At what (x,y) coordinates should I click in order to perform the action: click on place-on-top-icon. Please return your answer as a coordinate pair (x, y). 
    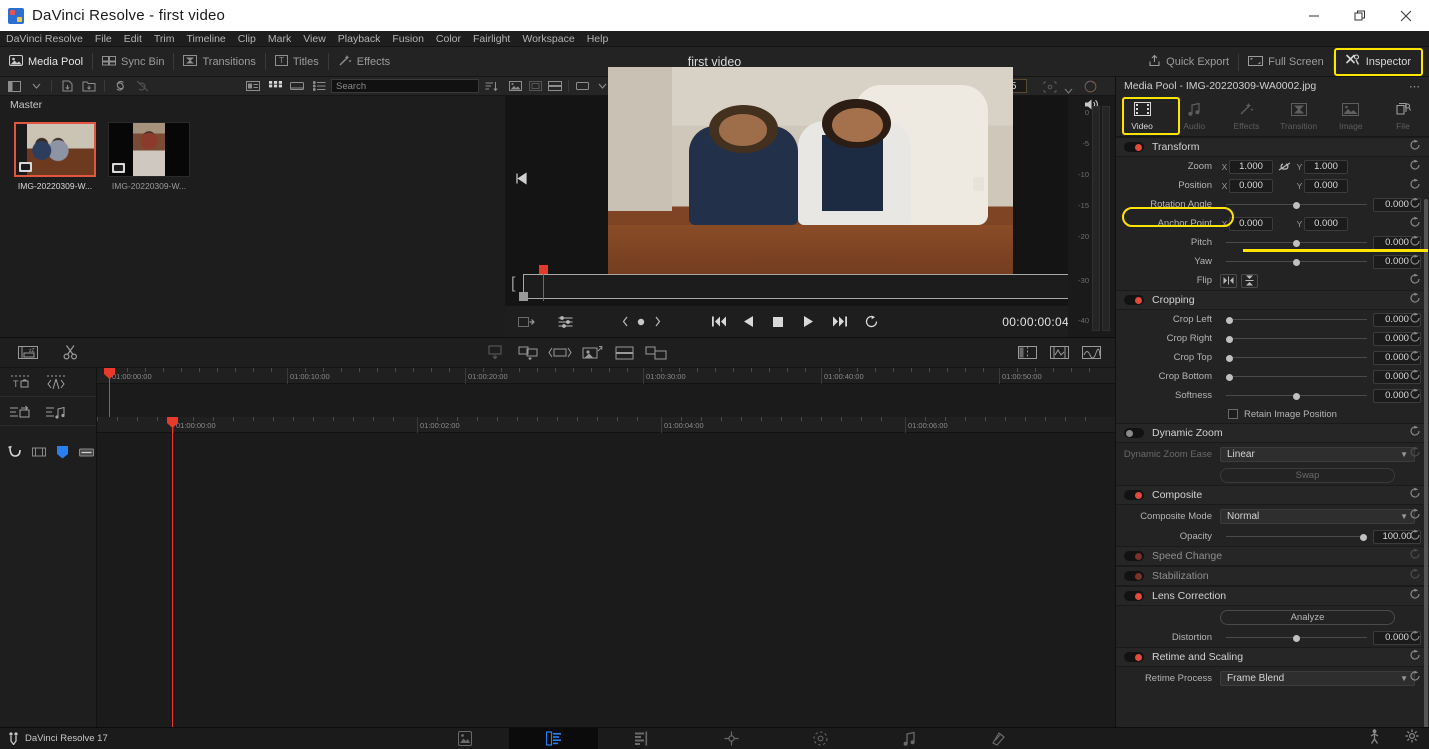
    Looking at the image, I should click on (624, 353).